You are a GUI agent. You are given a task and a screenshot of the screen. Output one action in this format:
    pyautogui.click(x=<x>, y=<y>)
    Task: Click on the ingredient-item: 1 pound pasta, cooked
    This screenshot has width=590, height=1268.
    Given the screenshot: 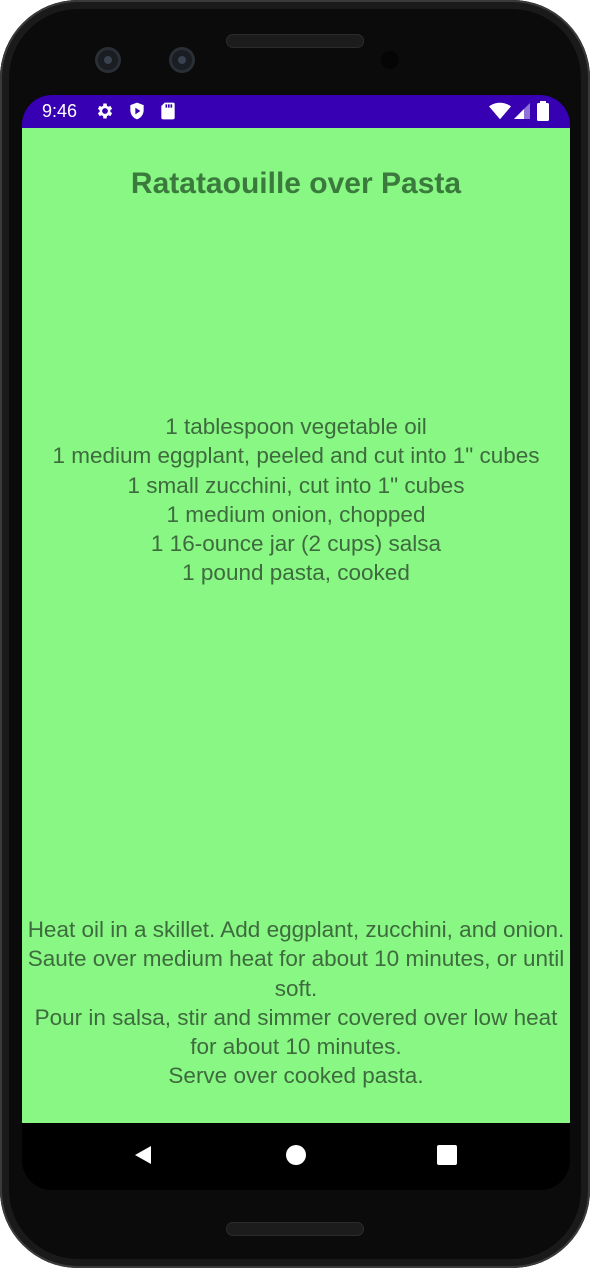 What is the action you would take?
    pyautogui.click(x=296, y=573)
    